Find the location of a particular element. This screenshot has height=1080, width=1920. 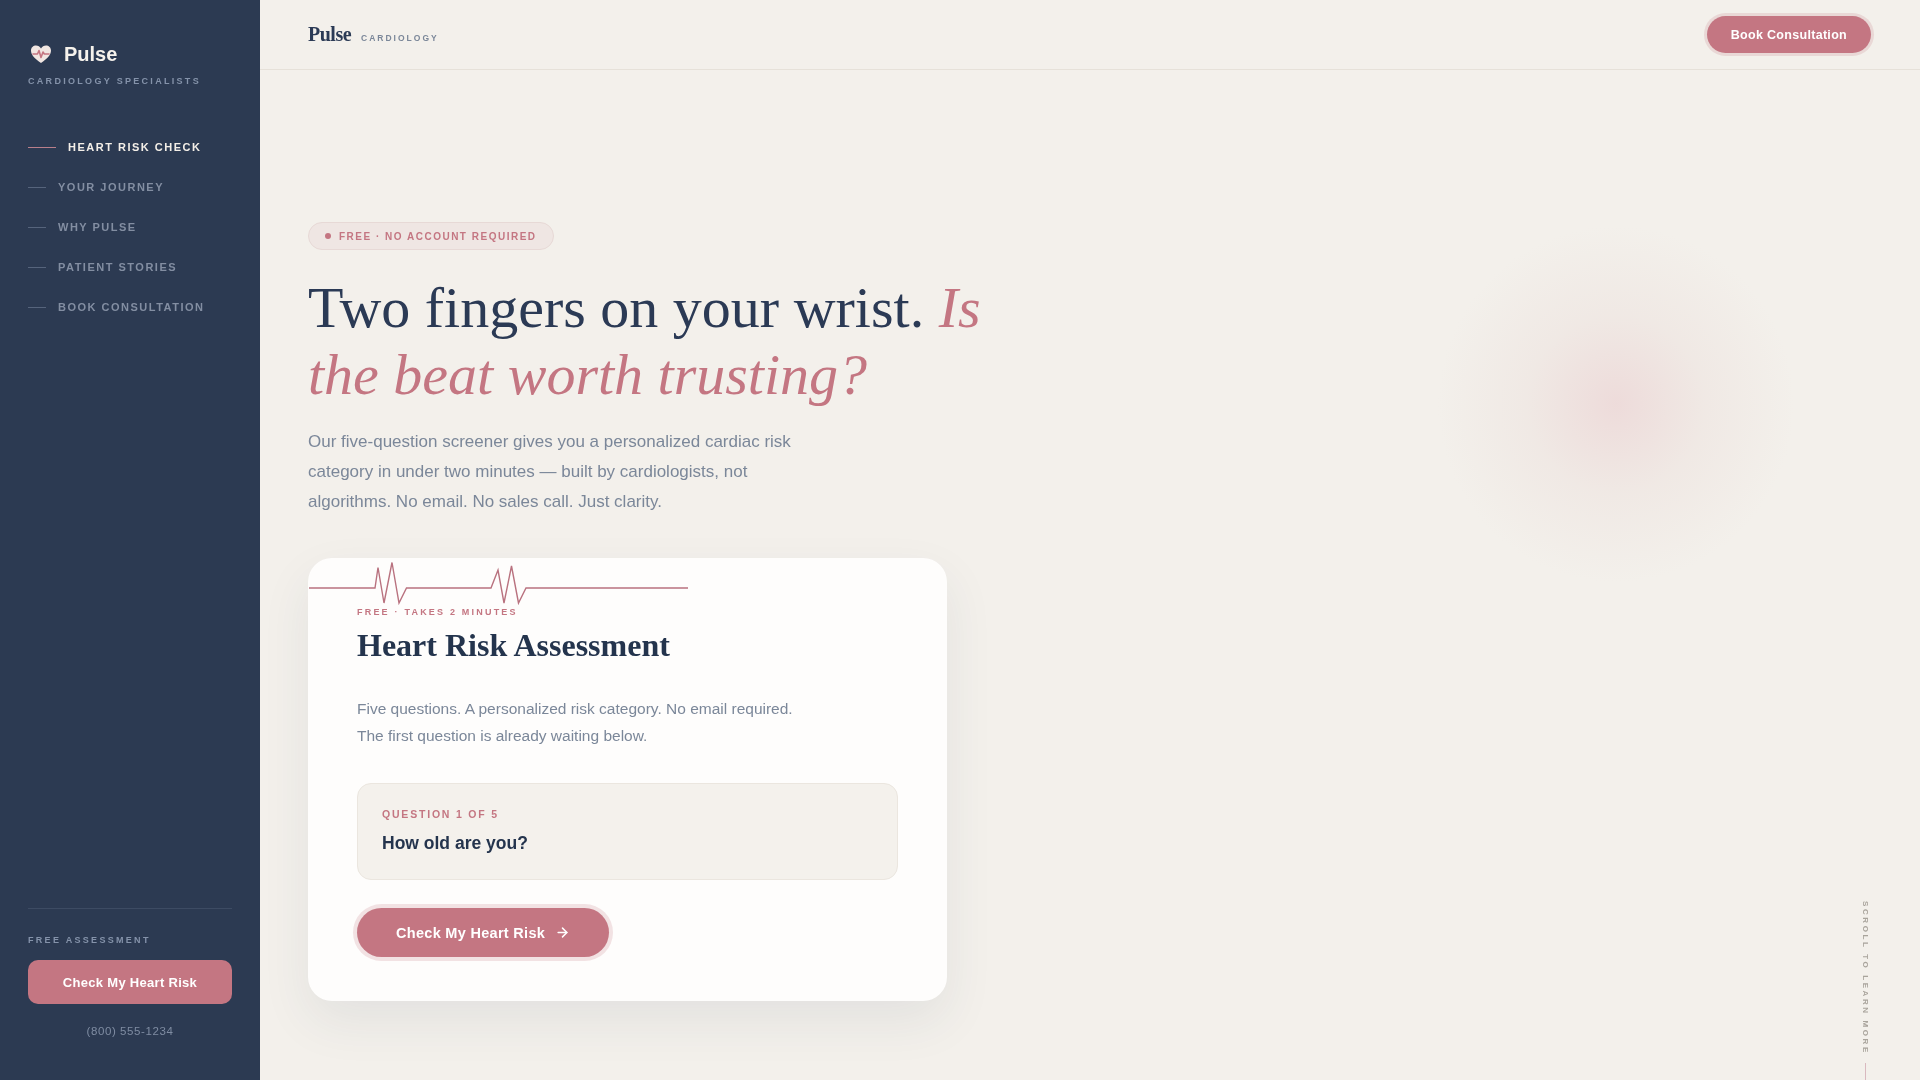

header-brand: Pulse is located at coordinates (330, 34).